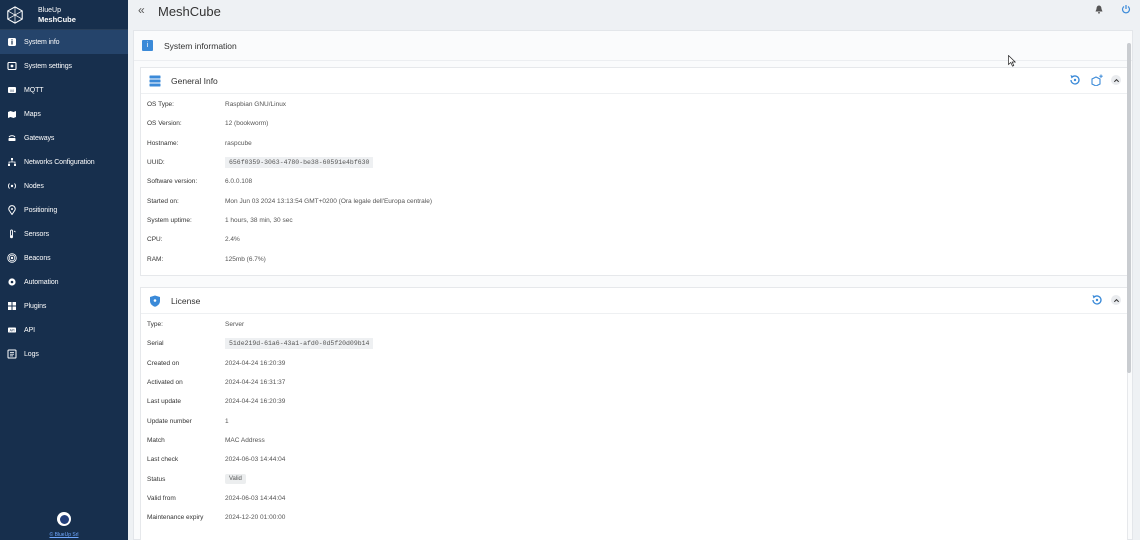 This screenshot has width=1140, height=540. Describe the element at coordinates (1097, 80) in the screenshot. I see `add-widget-button` at that location.